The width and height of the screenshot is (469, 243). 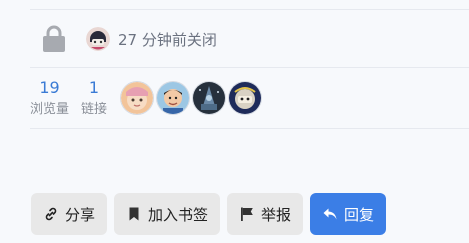 I want to click on topic-actions: 分享 加入书签 举报 回复, so click(x=212, y=214).